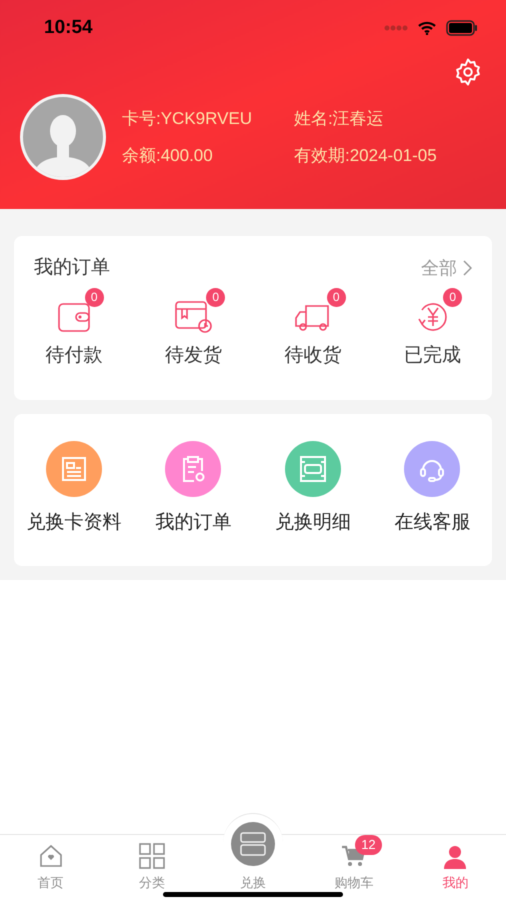 Image resolution: width=506 pixels, height=900 pixels. Describe the element at coordinates (396, 28) in the screenshot. I see `signal-icon` at that location.